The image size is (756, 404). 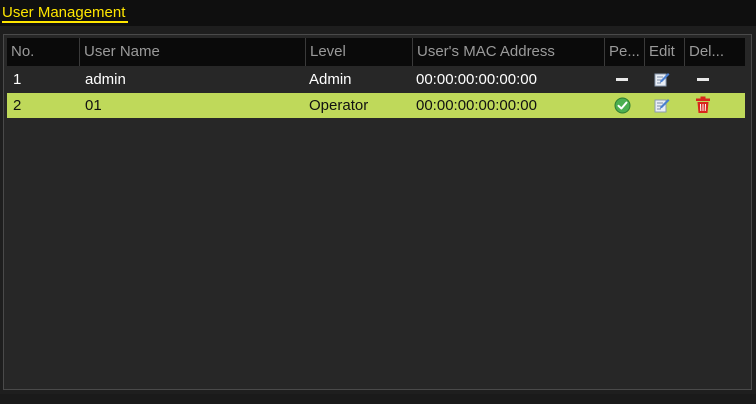 What do you see at coordinates (17, 79) in the screenshot?
I see `cell-no: 1` at bounding box center [17, 79].